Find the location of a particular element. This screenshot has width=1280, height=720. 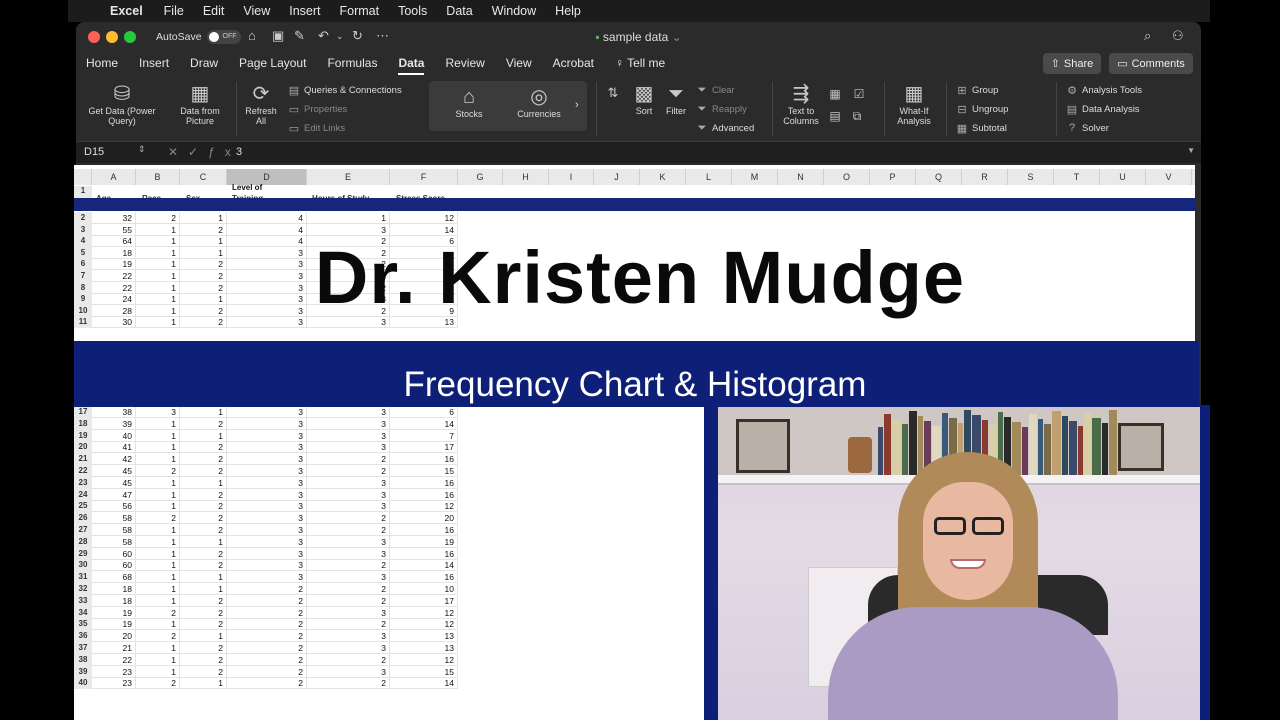

data-validation-icon: ☑ is located at coordinates (859, 94).